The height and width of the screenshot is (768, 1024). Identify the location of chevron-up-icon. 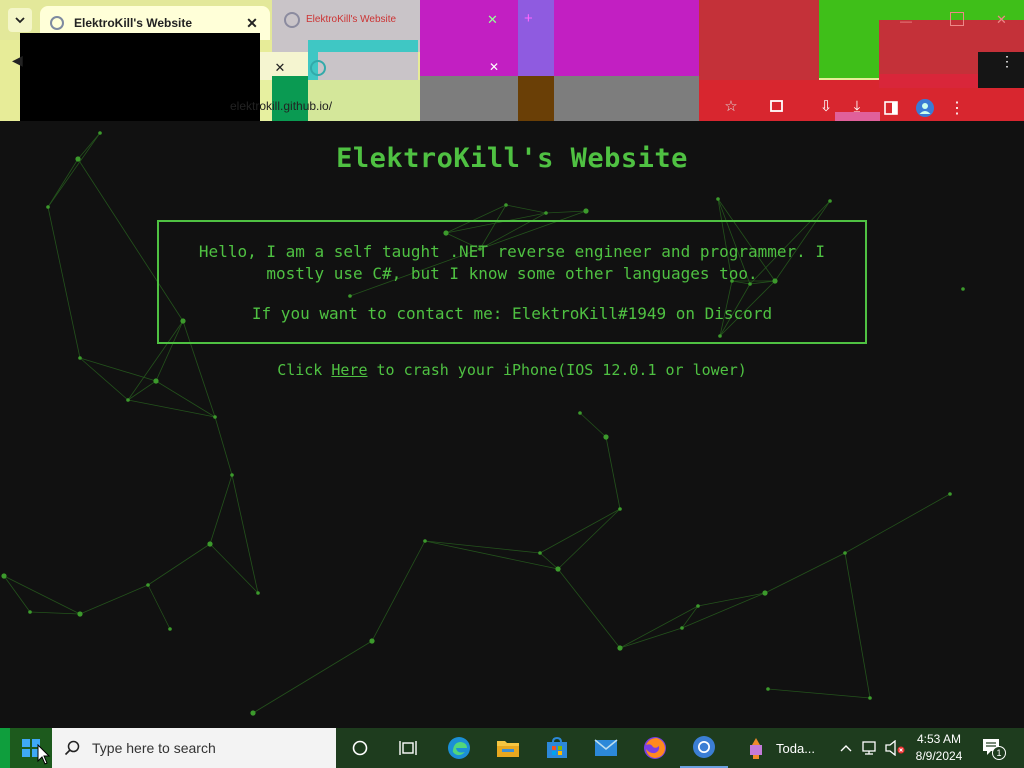
(846, 748).